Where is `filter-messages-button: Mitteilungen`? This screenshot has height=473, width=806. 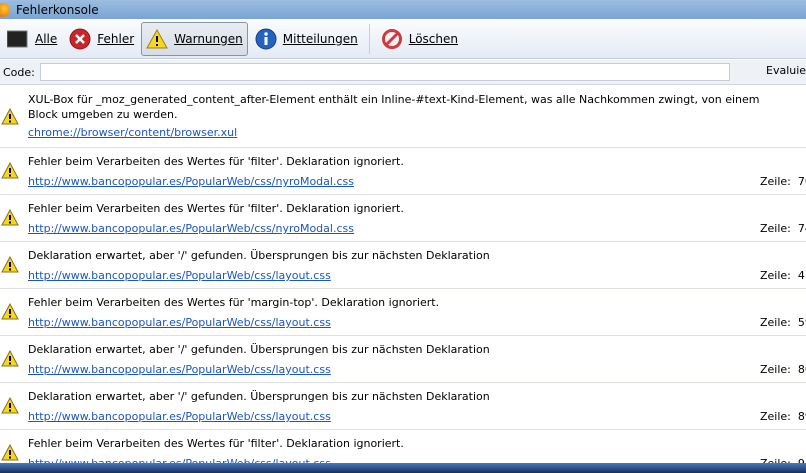
filter-messages-button: Mitteilungen is located at coordinates (306, 39).